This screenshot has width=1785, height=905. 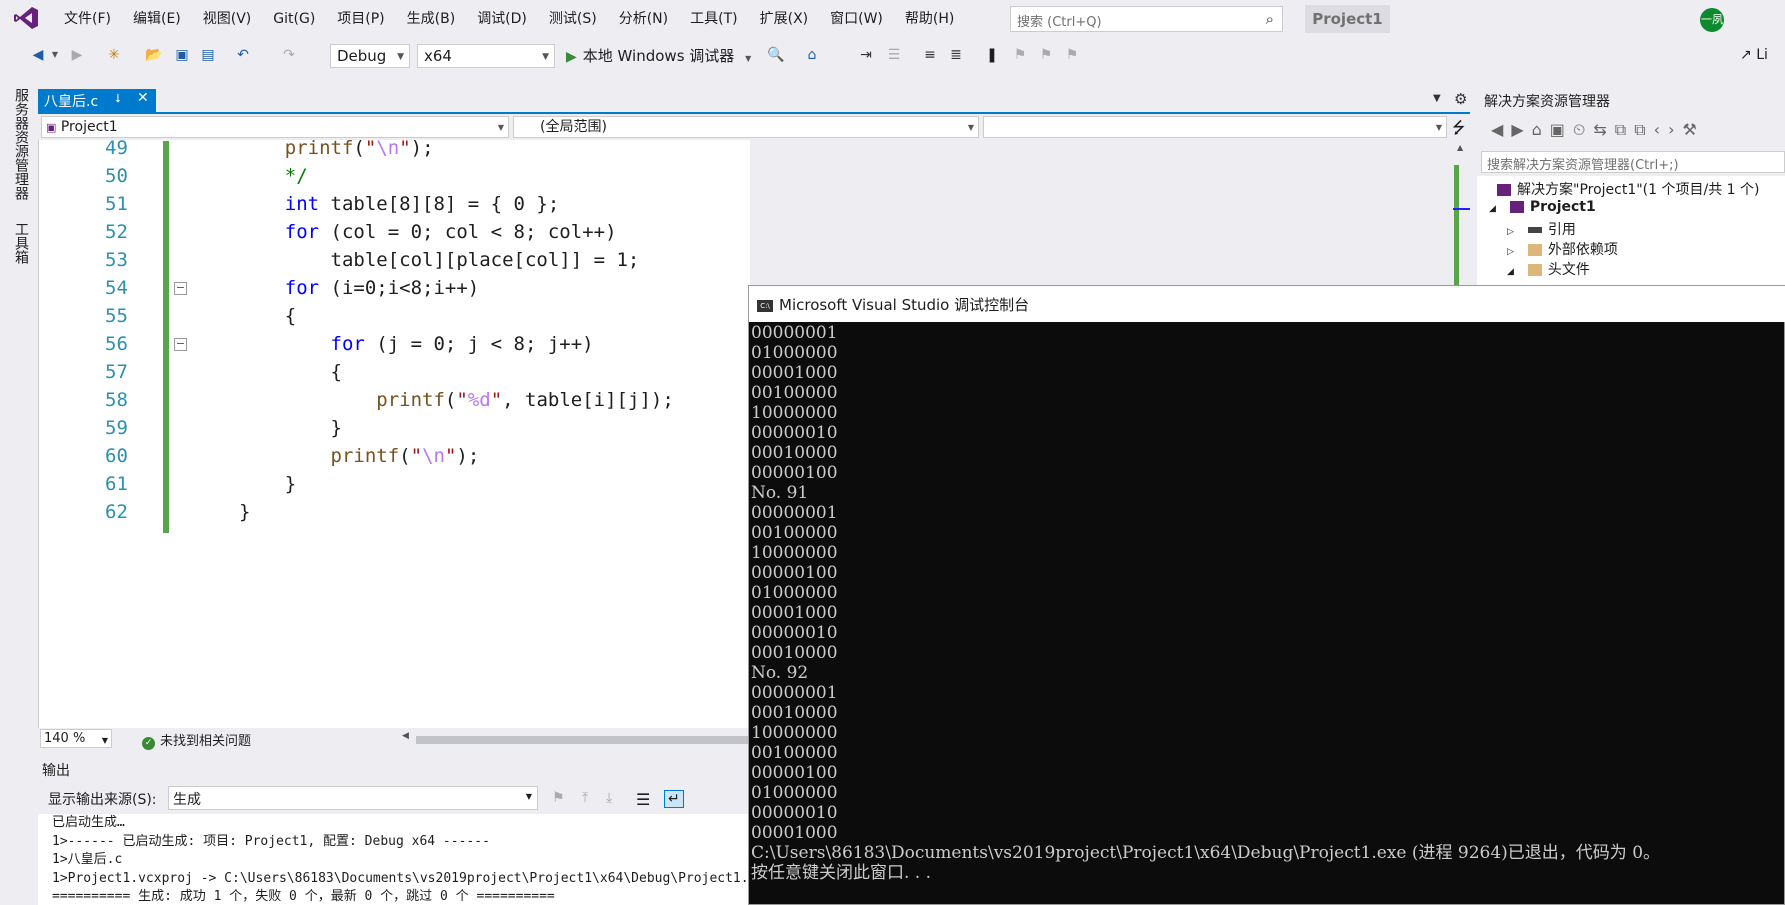 I want to click on console-line: 00000100, so click(x=794, y=473).